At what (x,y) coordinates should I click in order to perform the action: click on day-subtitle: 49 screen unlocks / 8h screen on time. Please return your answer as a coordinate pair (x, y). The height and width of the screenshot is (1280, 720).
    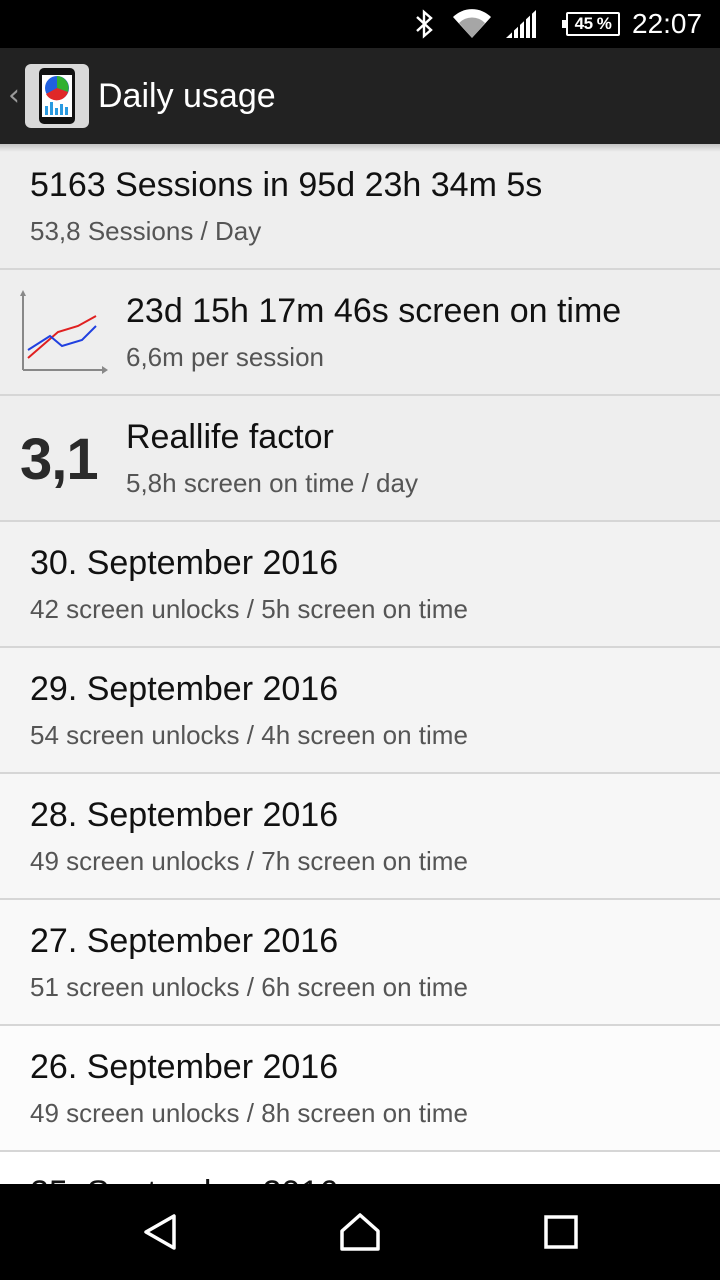
    Looking at the image, I should click on (249, 1113).